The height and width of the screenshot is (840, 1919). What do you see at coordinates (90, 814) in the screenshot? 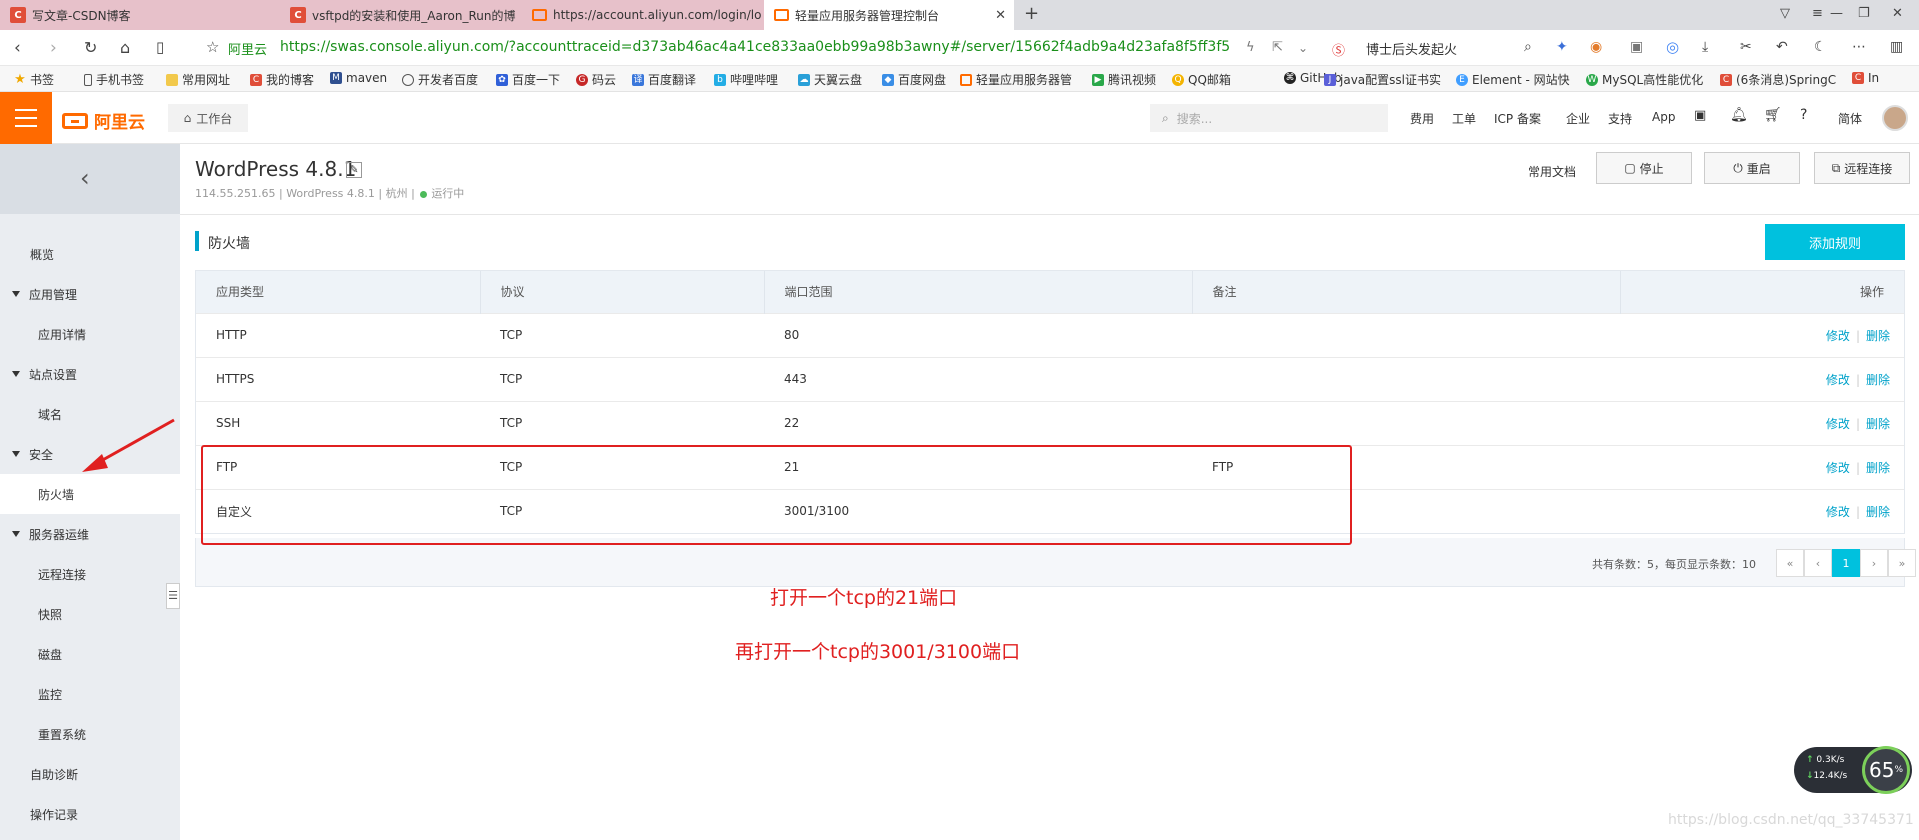
I see `sidebar-item-operation-log: 操作记录` at bounding box center [90, 814].